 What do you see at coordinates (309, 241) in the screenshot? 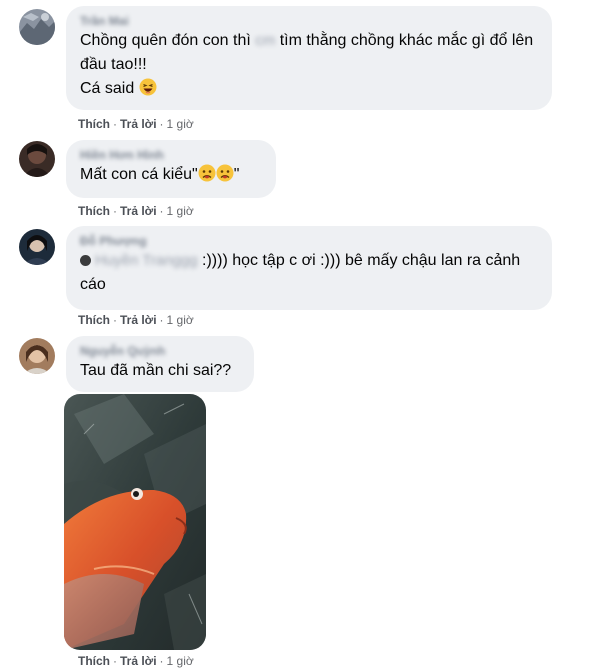
I see `comment-author: Đỗ Phượng` at bounding box center [309, 241].